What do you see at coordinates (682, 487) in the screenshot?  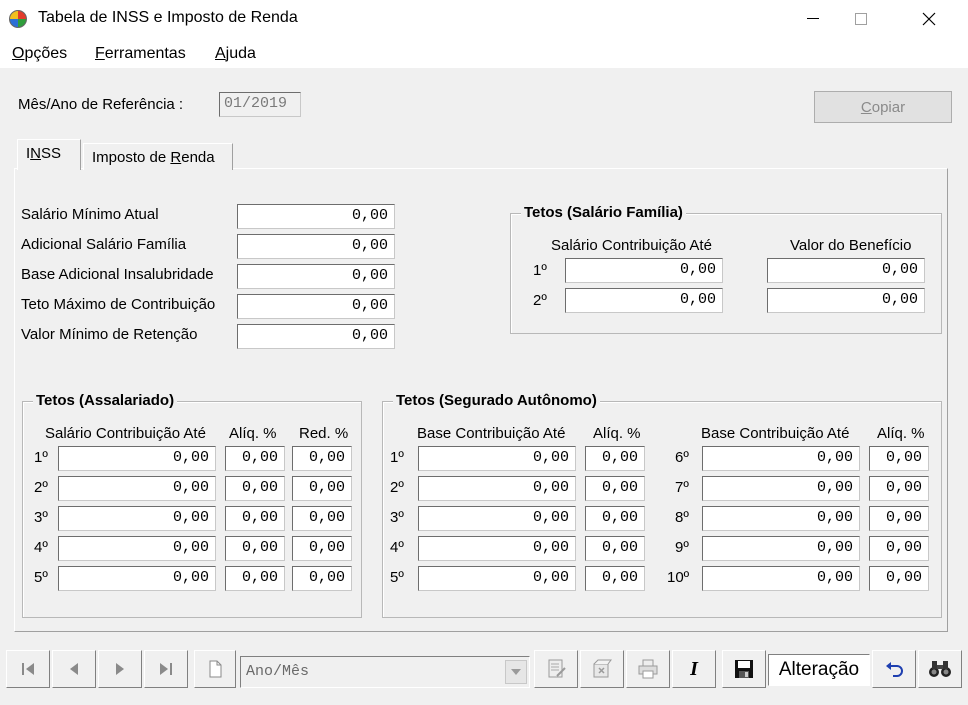 I see `autonomo-ord-7: 7º` at bounding box center [682, 487].